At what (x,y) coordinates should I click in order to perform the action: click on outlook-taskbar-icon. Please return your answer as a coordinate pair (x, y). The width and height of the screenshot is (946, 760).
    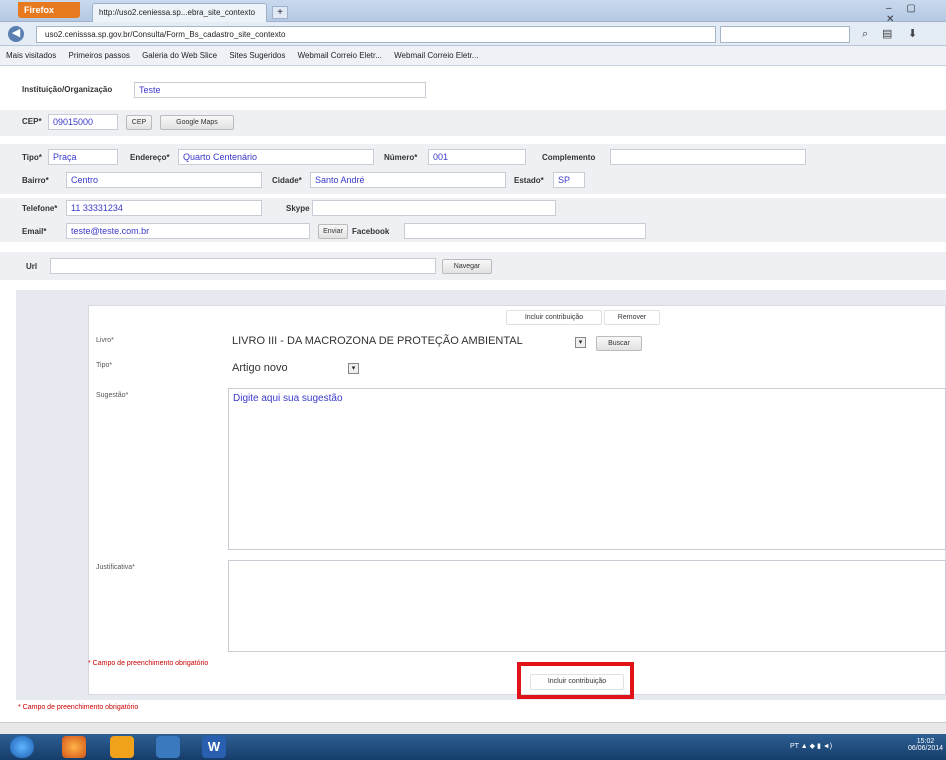
    Looking at the image, I should click on (122, 747).